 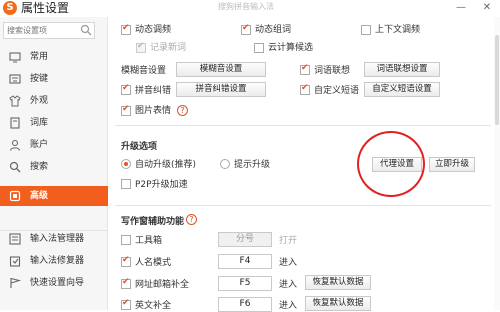 I want to click on association-label: 词语联想, so click(x=332, y=71).